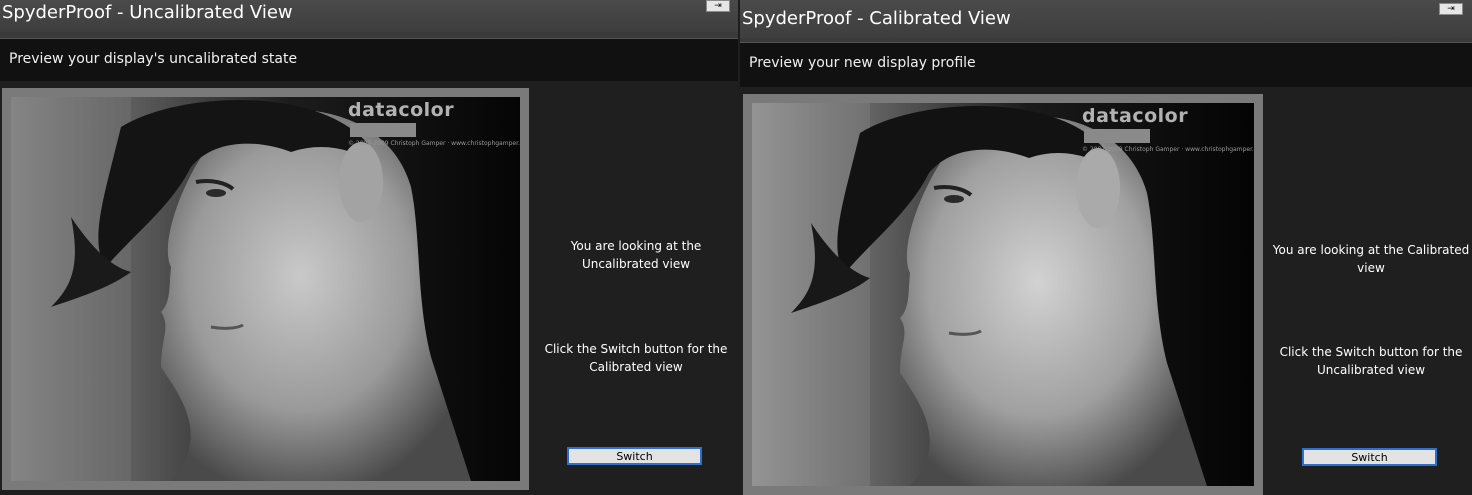 This screenshot has height=495, width=1472. What do you see at coordinates (876, 18) in the screenshot?
I see `window-title: SpyderProof - Calibrated View` at bounding box center [876, 18].